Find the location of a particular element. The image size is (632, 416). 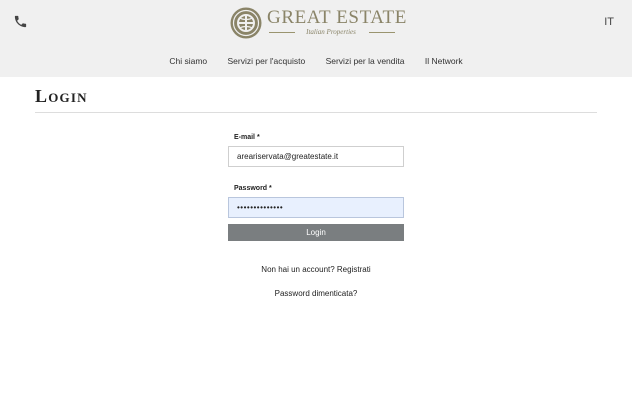

email-label: E-mail * is located at coordinates (247, 137).